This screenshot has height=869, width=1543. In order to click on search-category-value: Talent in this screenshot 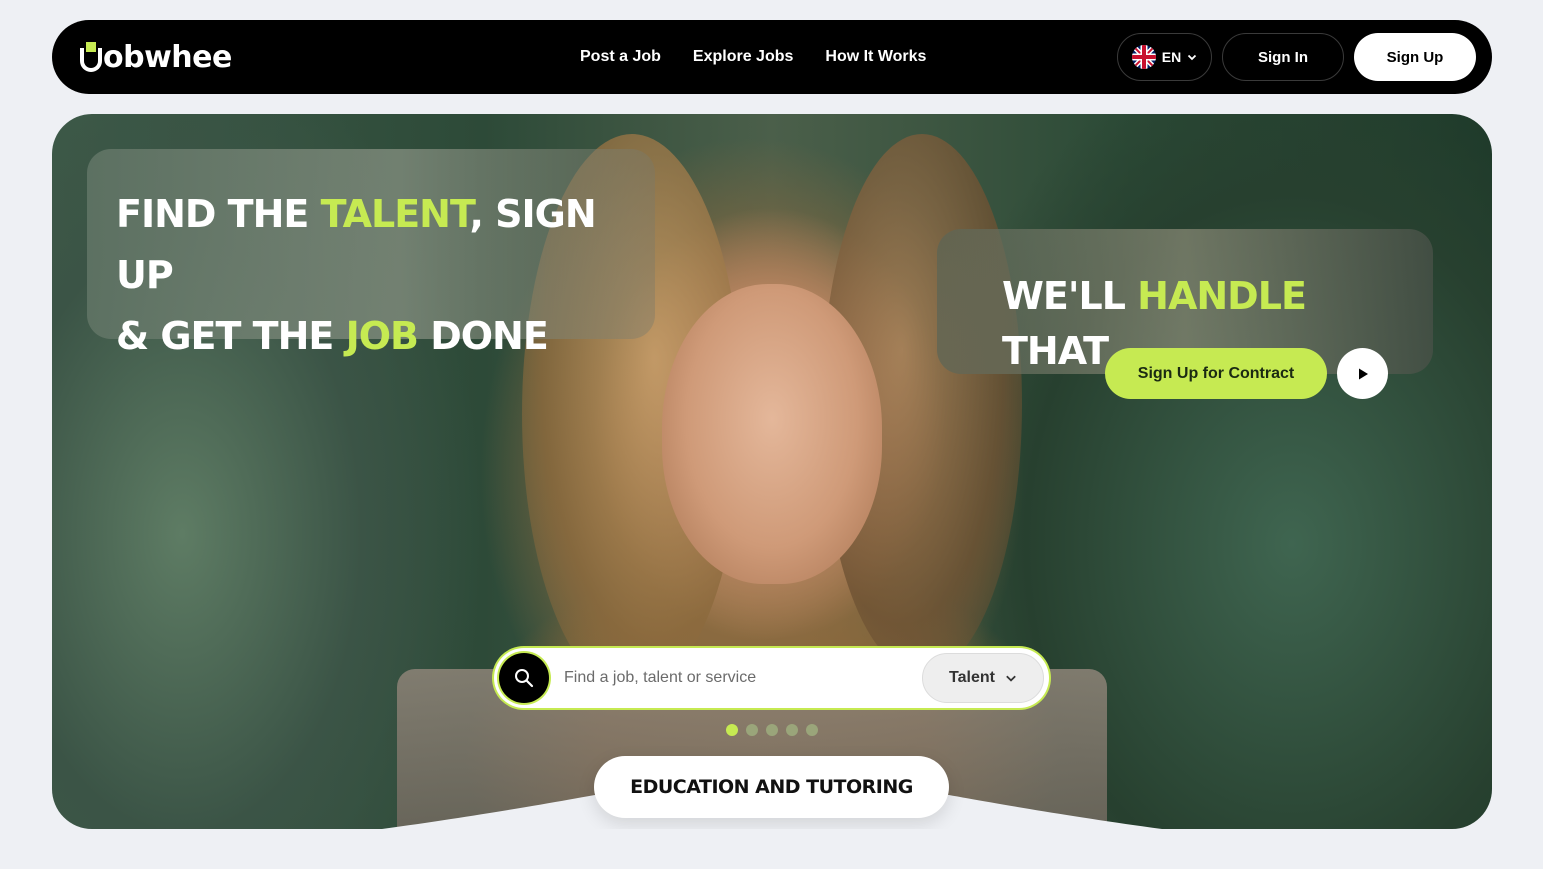, I will do `click(972, 677)`.